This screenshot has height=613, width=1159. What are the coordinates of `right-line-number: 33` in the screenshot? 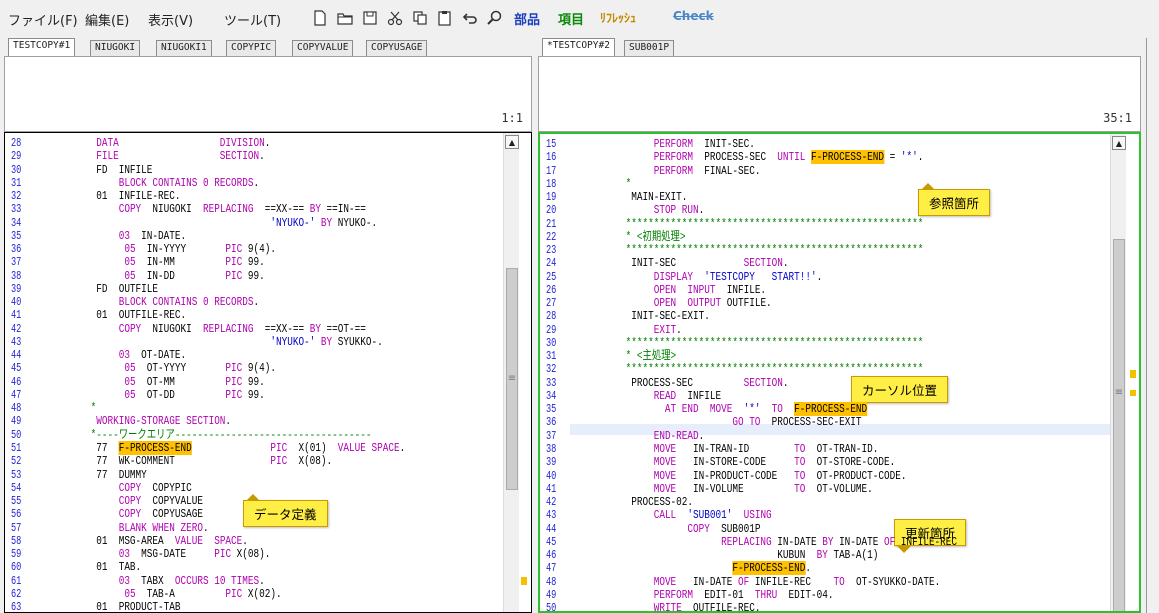 It's located at (551, 382).